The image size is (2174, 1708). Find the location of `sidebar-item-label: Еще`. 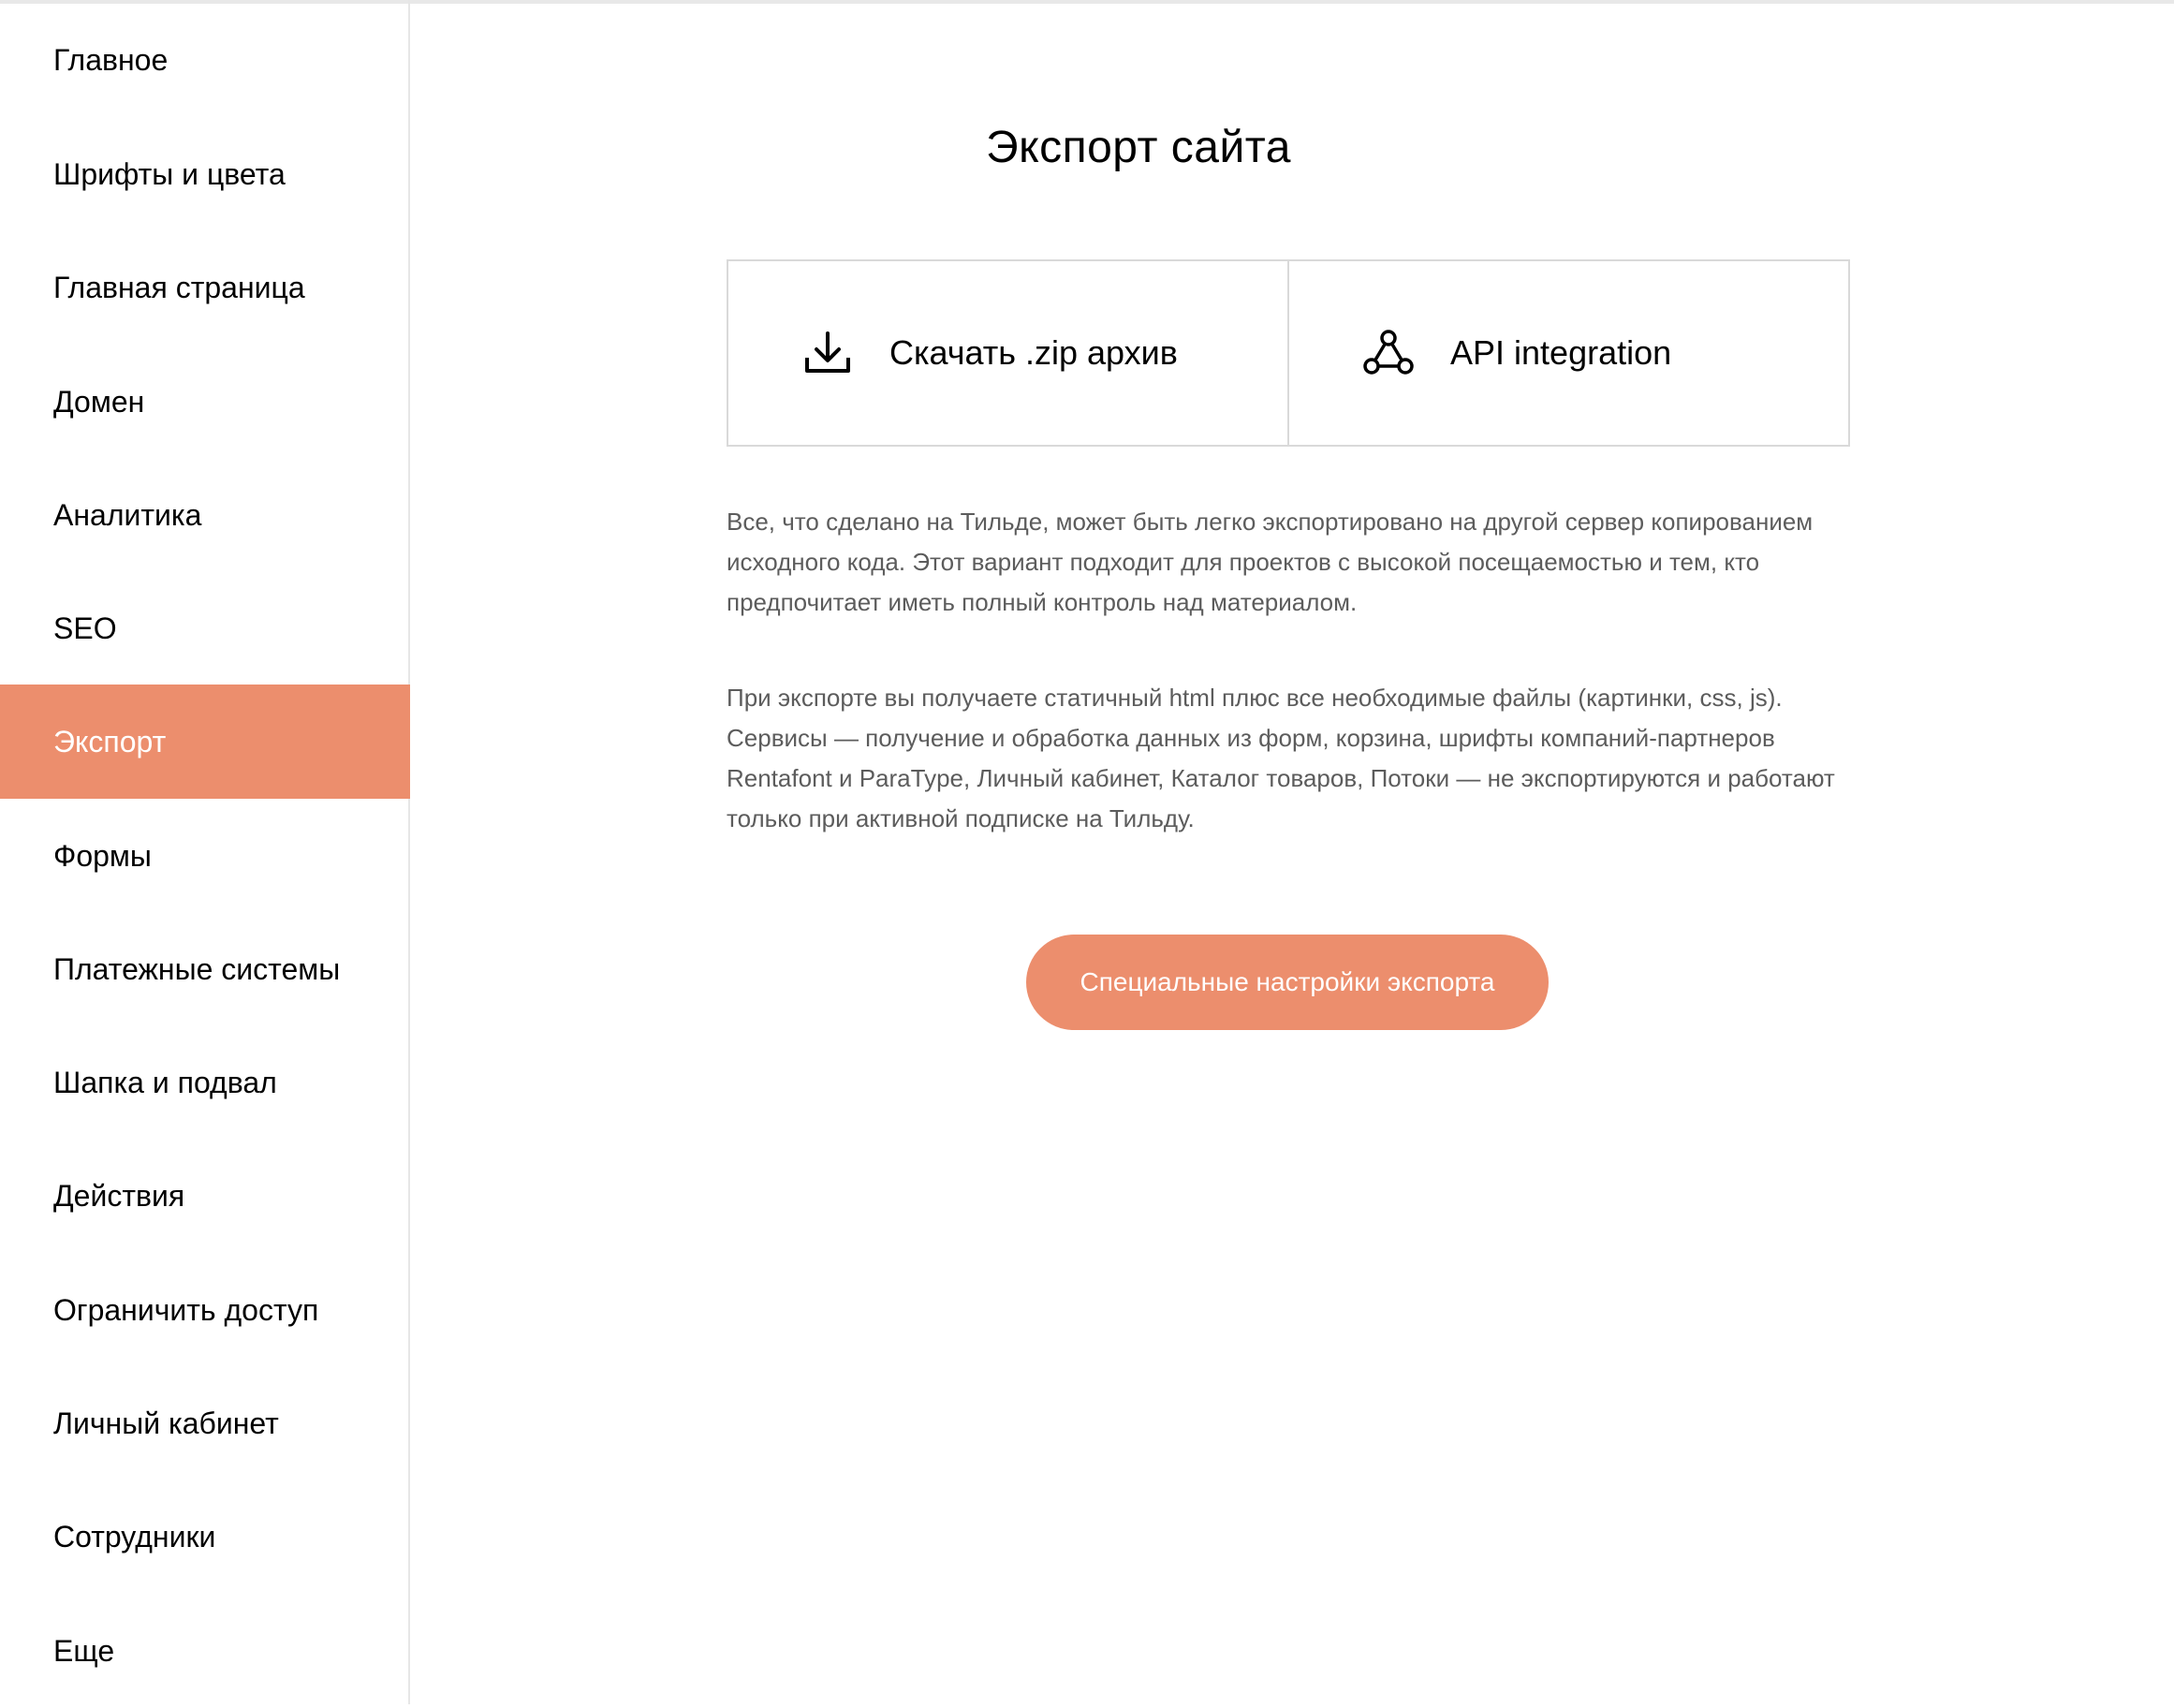

sidebar-item-label: Еще is located at coordinates (84, 1650).